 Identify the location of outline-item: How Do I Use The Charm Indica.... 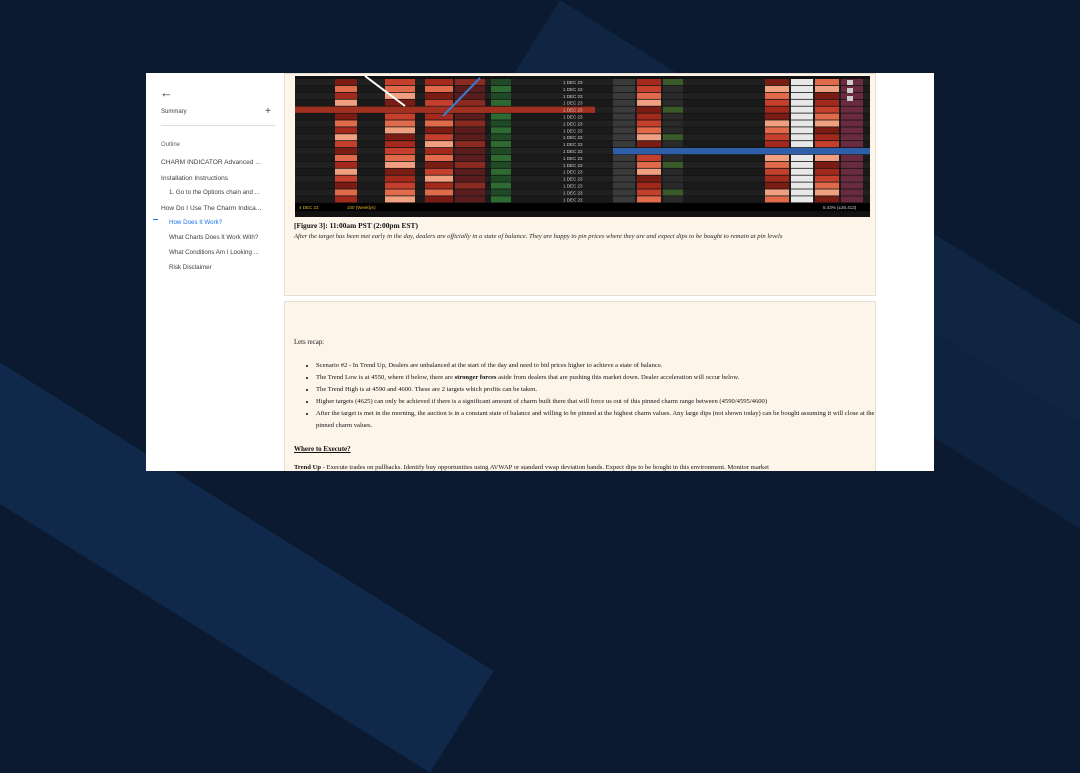
(211, 208).